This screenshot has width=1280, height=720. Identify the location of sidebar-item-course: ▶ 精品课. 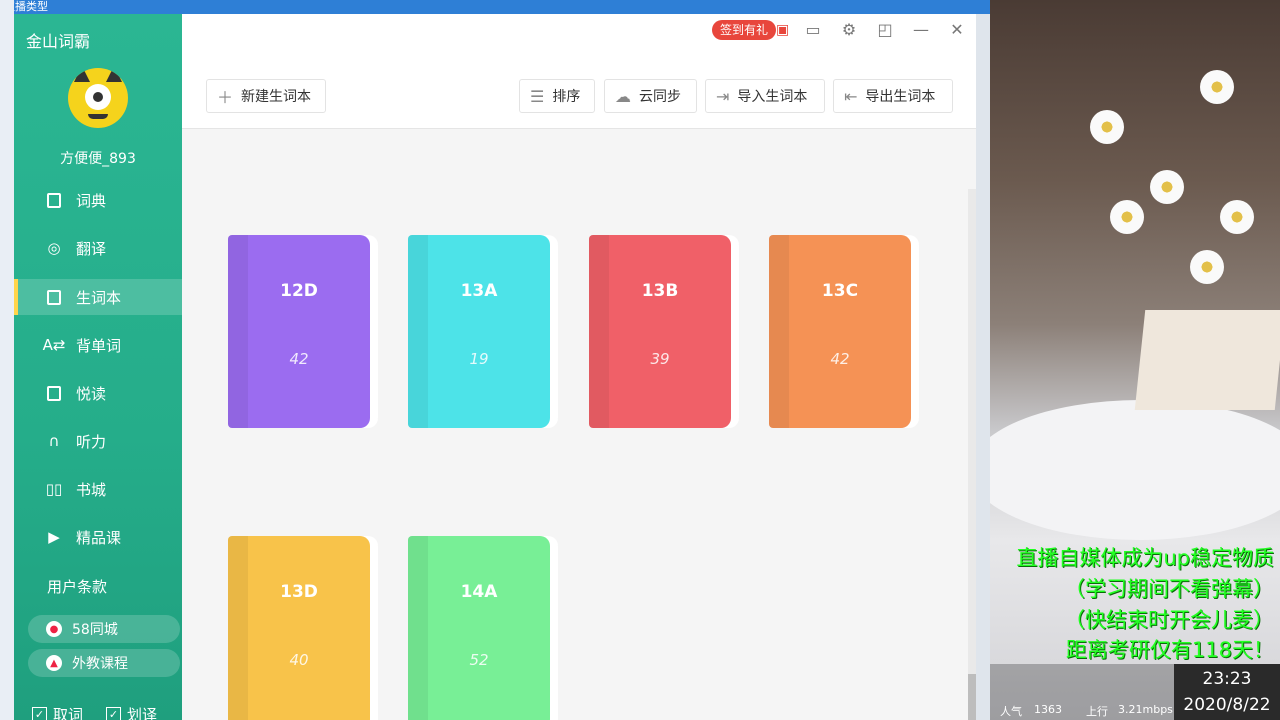
(98, 537).